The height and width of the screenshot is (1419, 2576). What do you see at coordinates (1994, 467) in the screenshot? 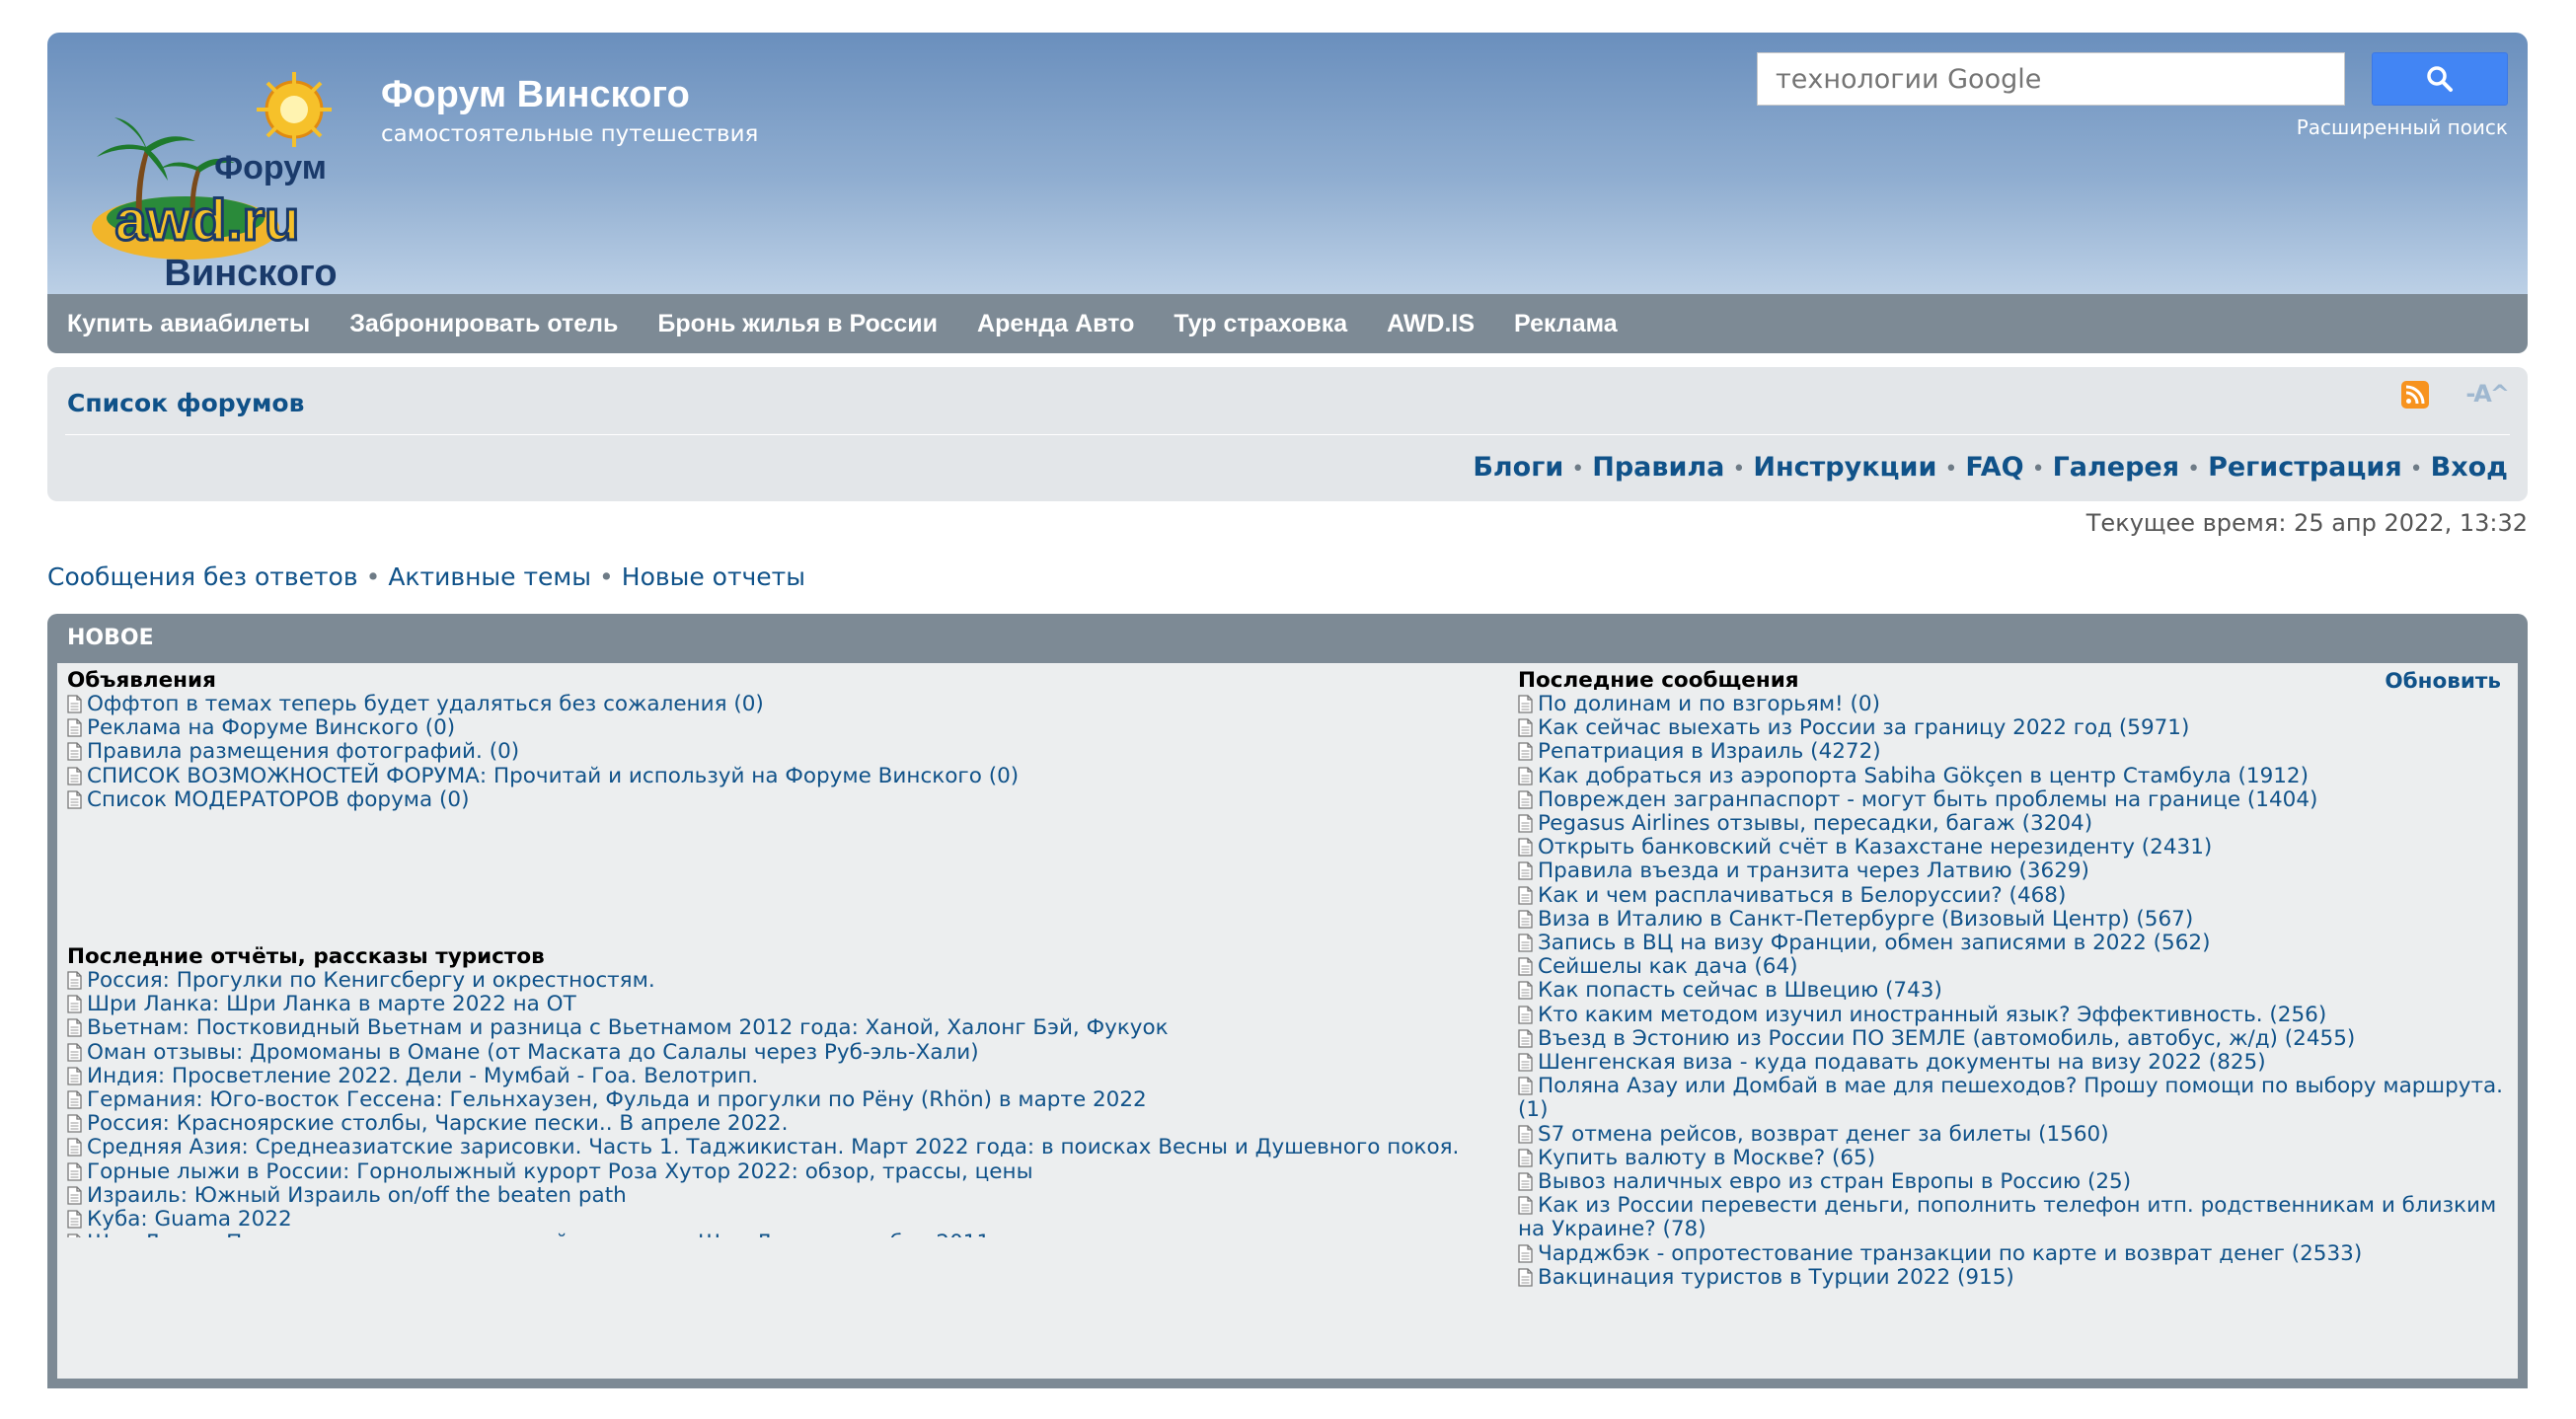
I see `link-faq: FAQ` at bounding box center [1994, 467].